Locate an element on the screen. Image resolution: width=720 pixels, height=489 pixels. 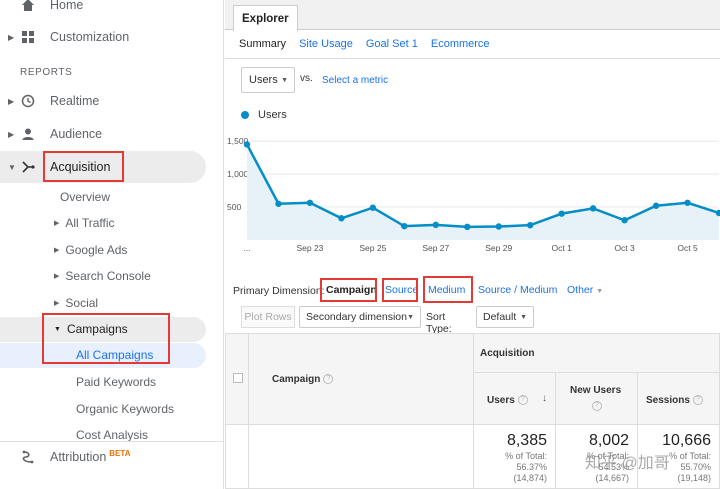
clock-icon is located at coordinates (28, 101).